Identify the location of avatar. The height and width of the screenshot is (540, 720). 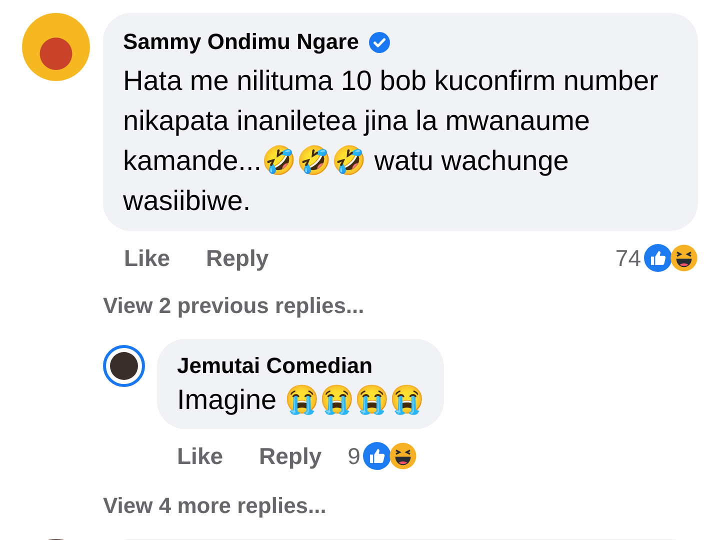
(124, 366).